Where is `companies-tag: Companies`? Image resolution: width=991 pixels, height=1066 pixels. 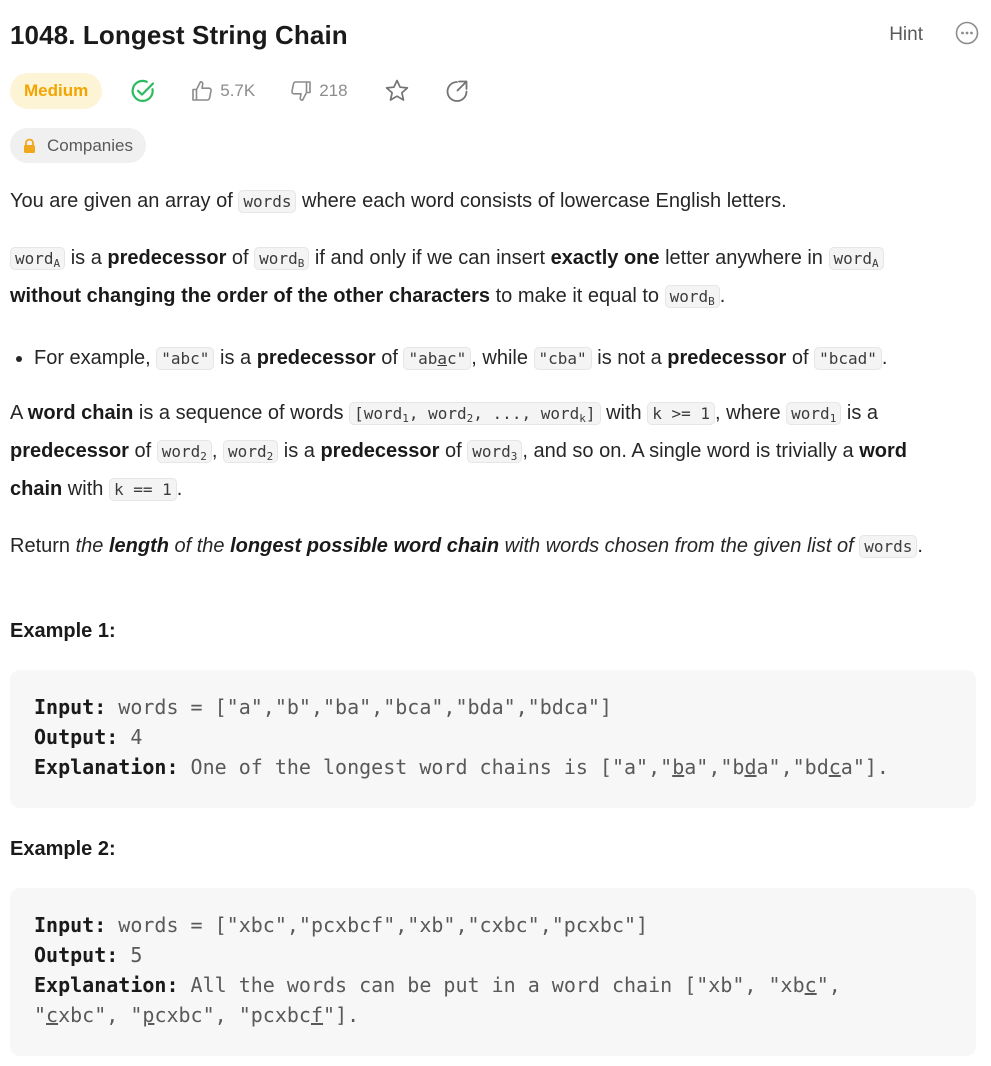
companies-tag: Companies is located at coordinates (78, 145).